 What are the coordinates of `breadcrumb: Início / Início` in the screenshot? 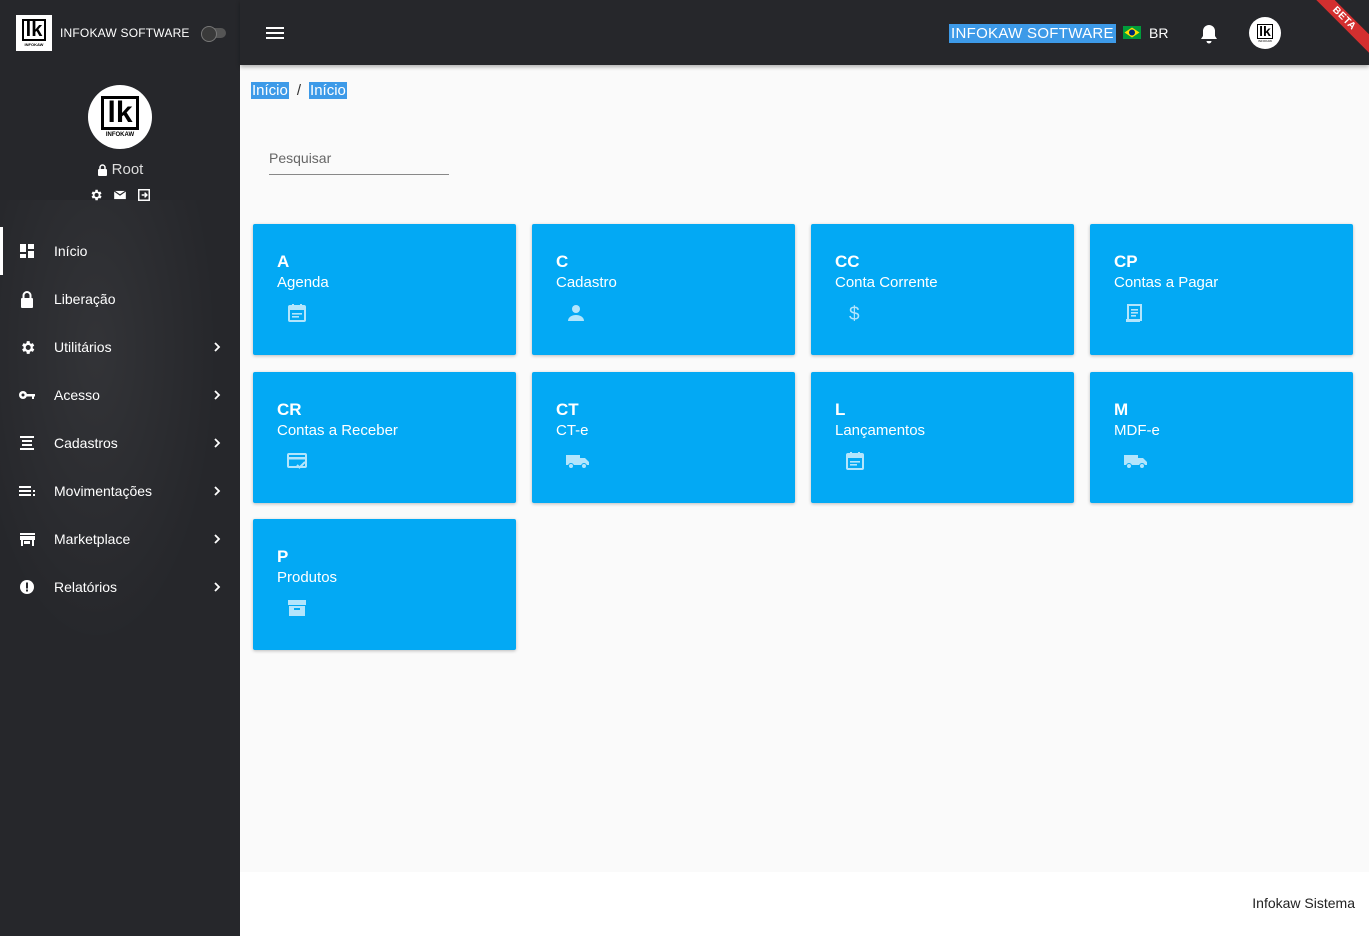 It's located at (299, 90).